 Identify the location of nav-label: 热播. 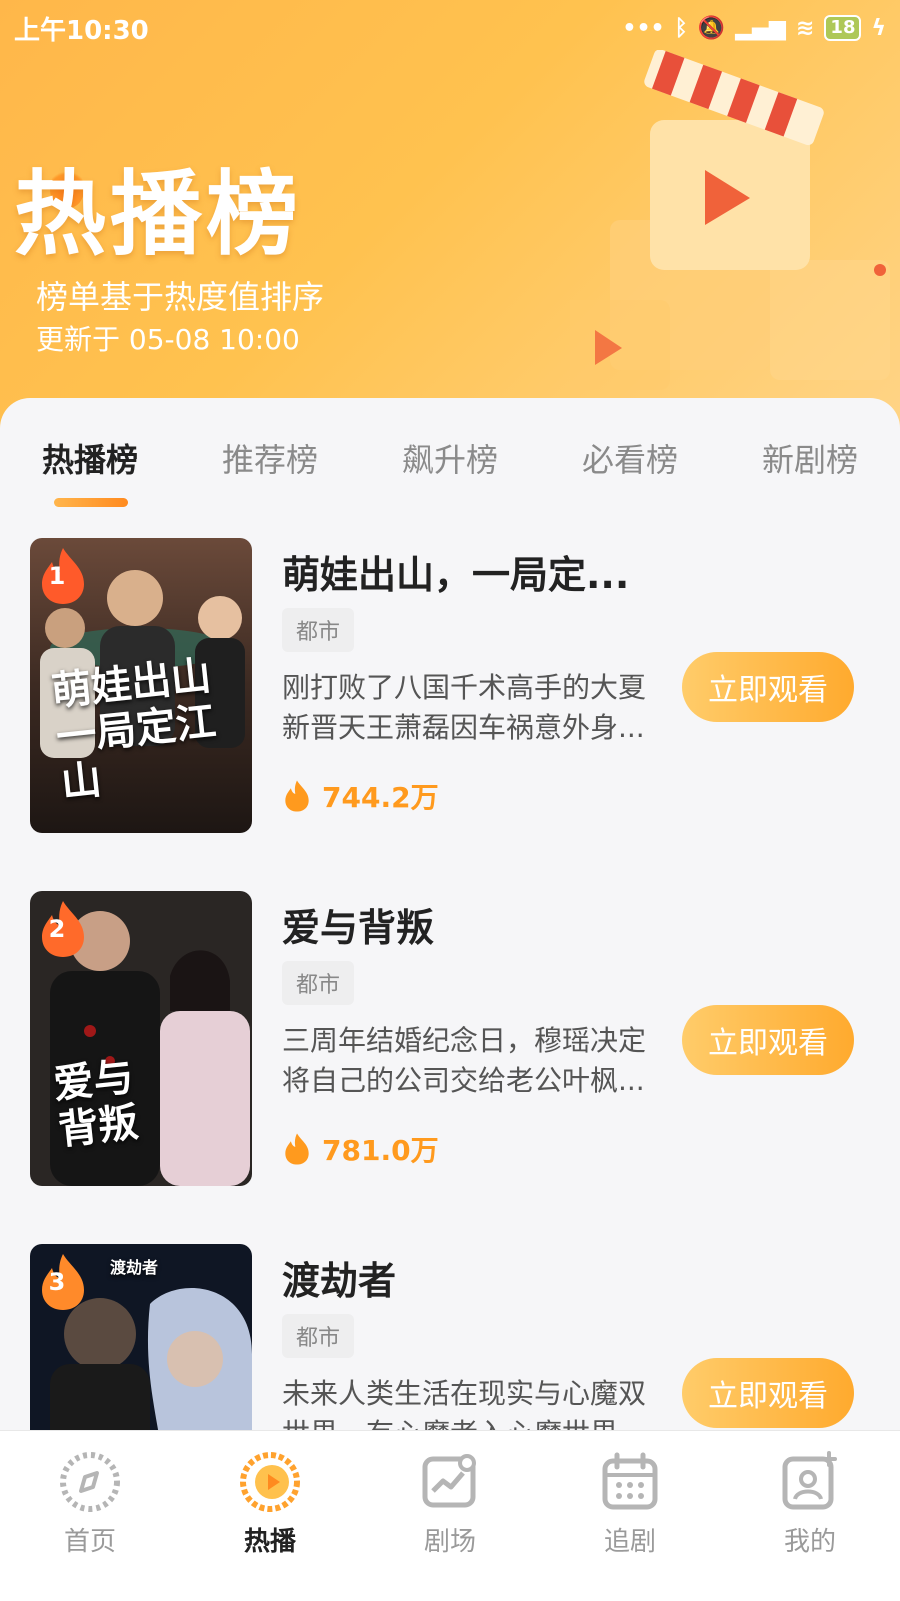
(269, 1542).